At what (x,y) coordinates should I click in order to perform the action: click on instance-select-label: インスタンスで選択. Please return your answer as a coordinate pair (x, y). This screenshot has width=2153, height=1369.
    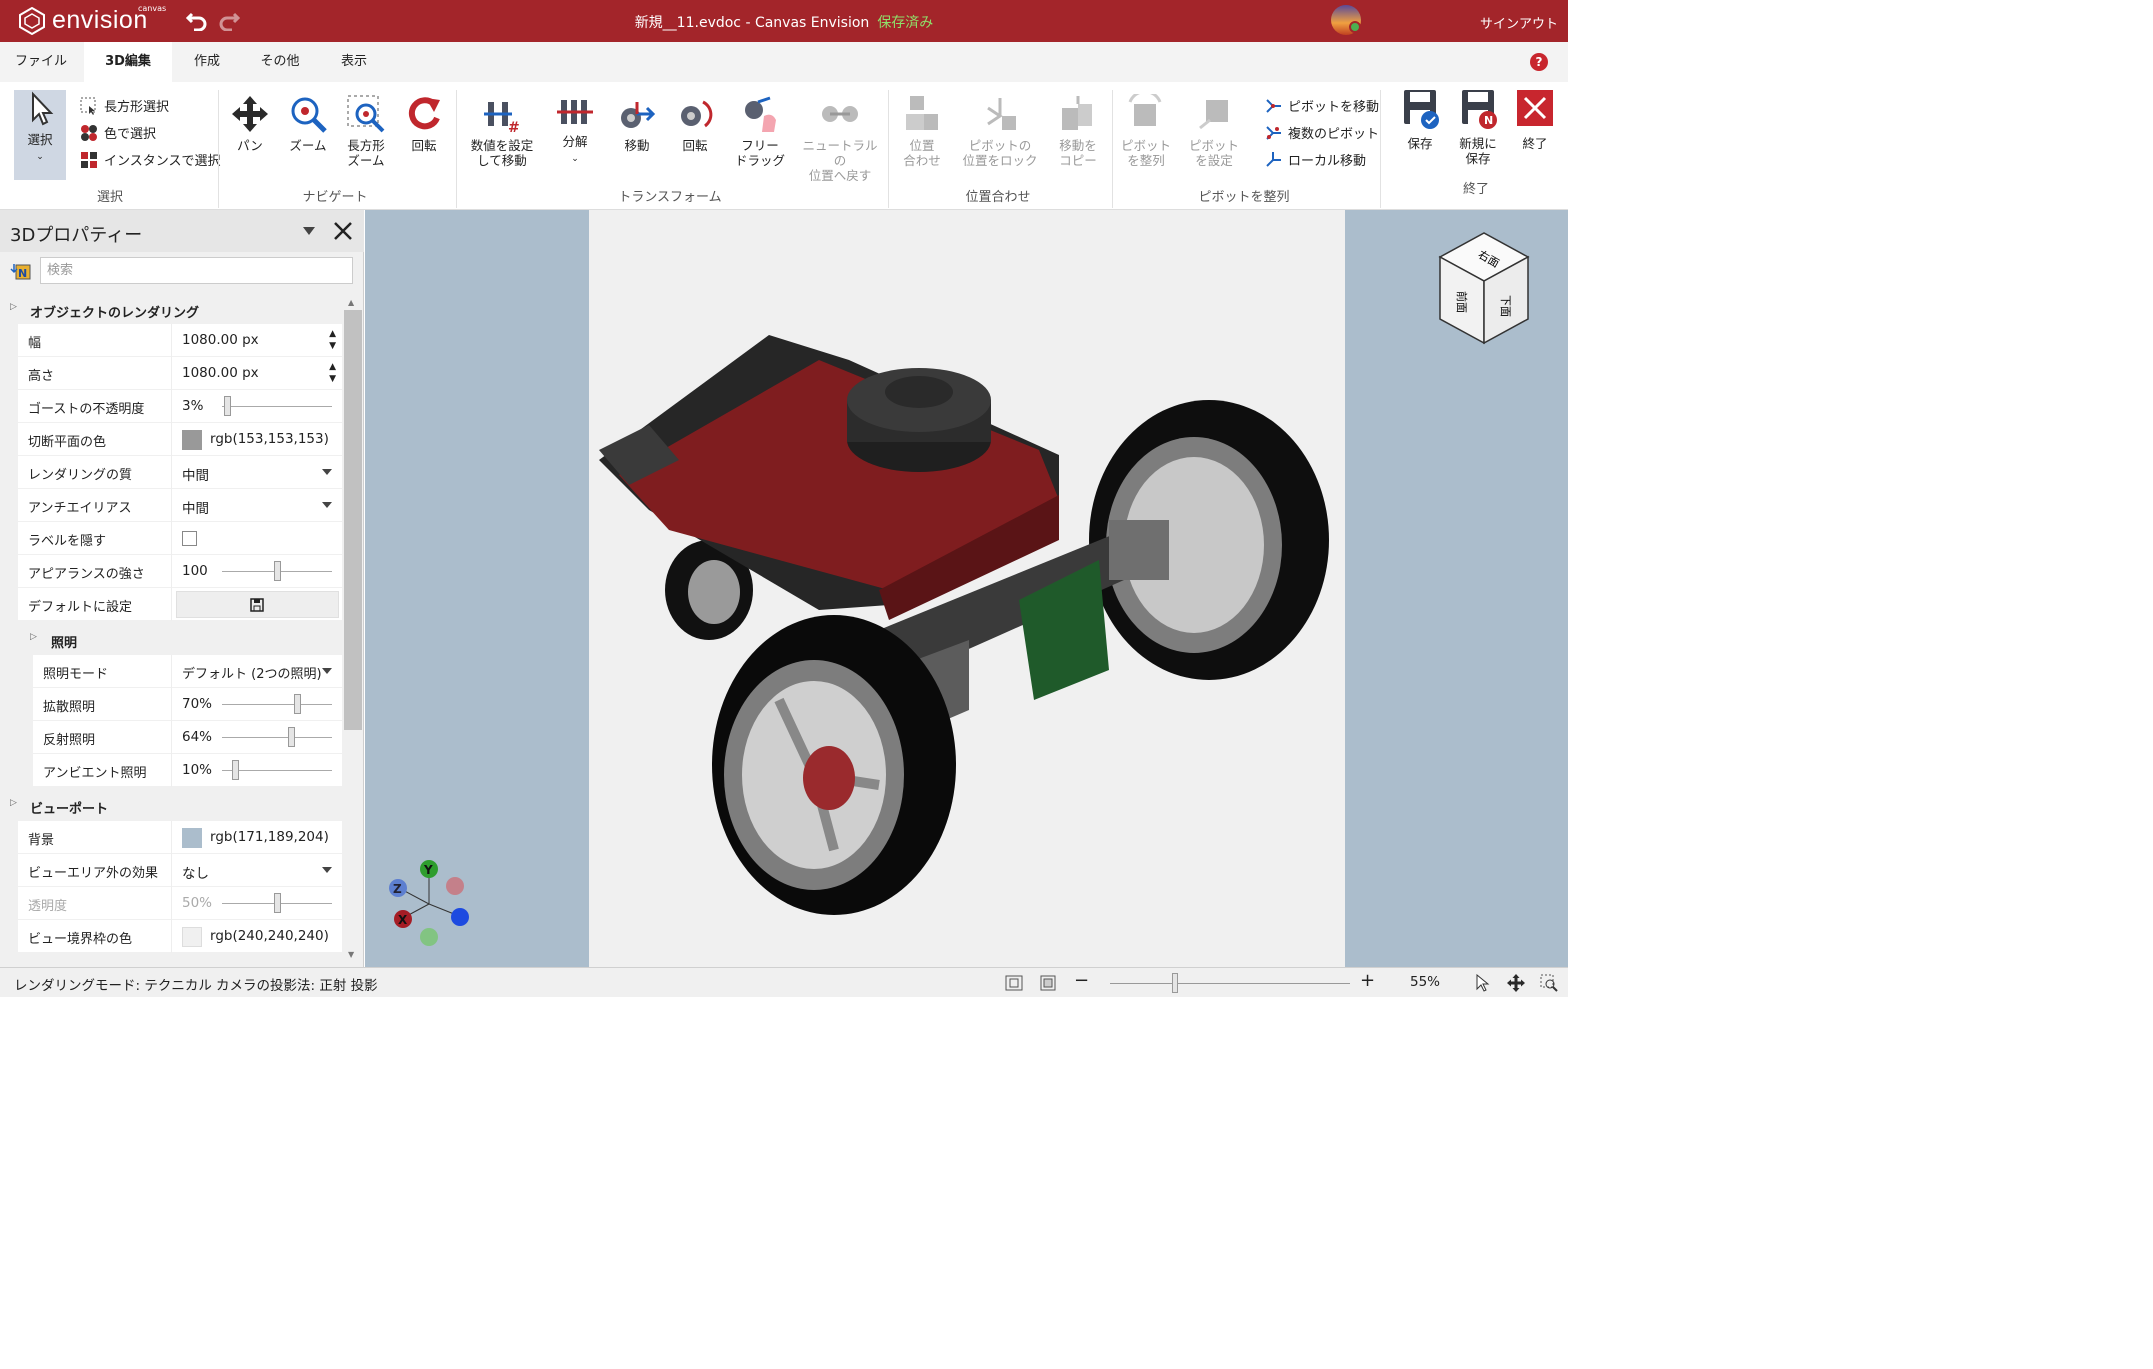
    Looking at the image, I should click on (162, 161).